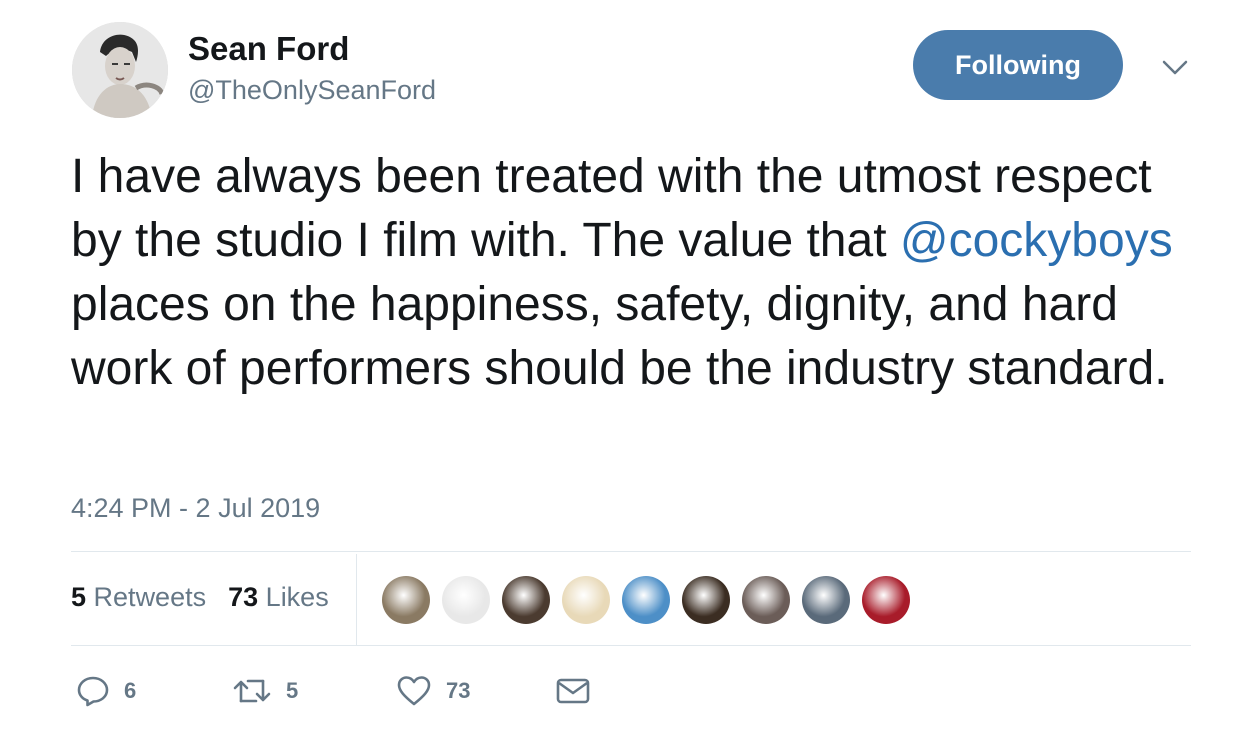  I want to click on following-button: Following, so click(1018, 65).